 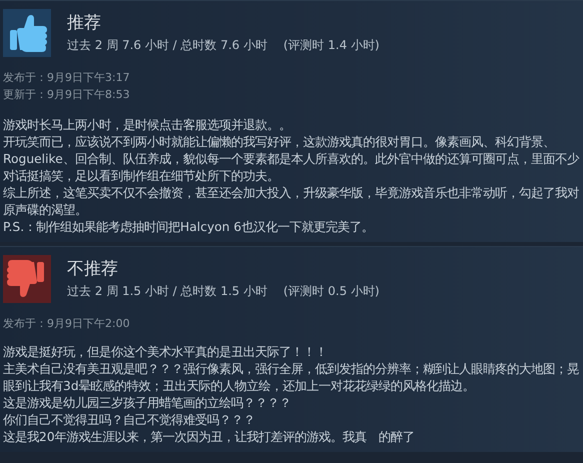 I want to click on review-paragraph: 主美术自己没有美丑观是吧？？？强行像素风，强行全屏，低到发指的分辨率；糊到让人眼睛疼的大地图；晃眼到让我有3d晕眩感的特效；丑出天际的人物立绘，还加上一对花花绿绿的风格化描边。, so click(x=291, y=378).